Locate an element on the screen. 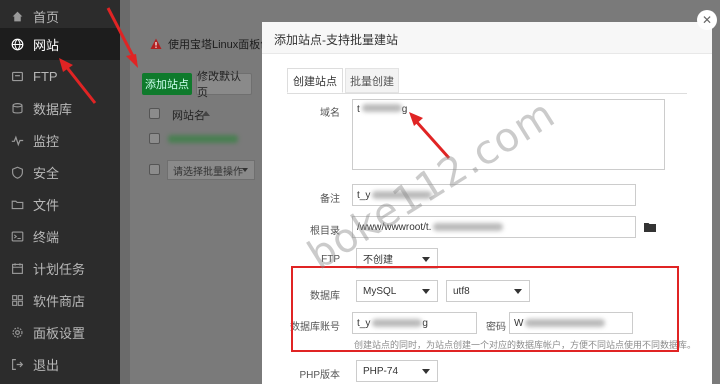 This screenshot has width=720, height=384. sidebar-item-security: 安全 is located at coordinates (60, 172).